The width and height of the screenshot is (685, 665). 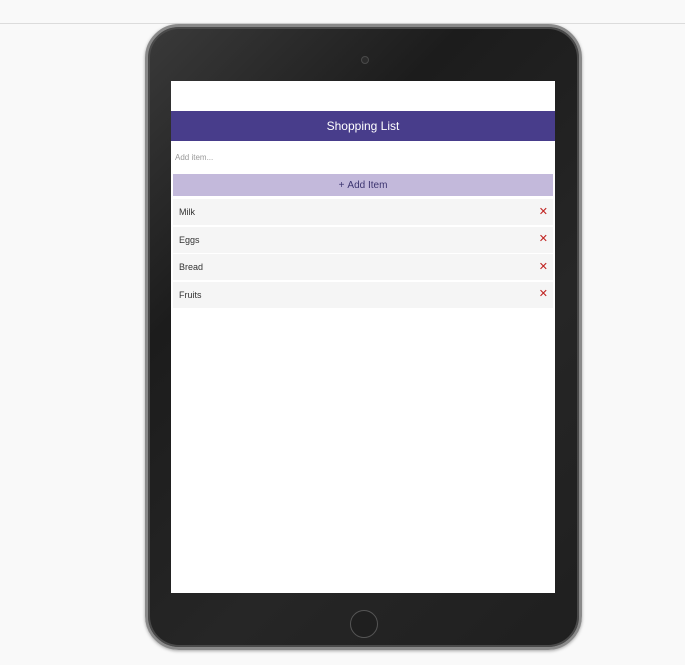 I want to click on page-title: Shopping List, so click(x=363, y=126).